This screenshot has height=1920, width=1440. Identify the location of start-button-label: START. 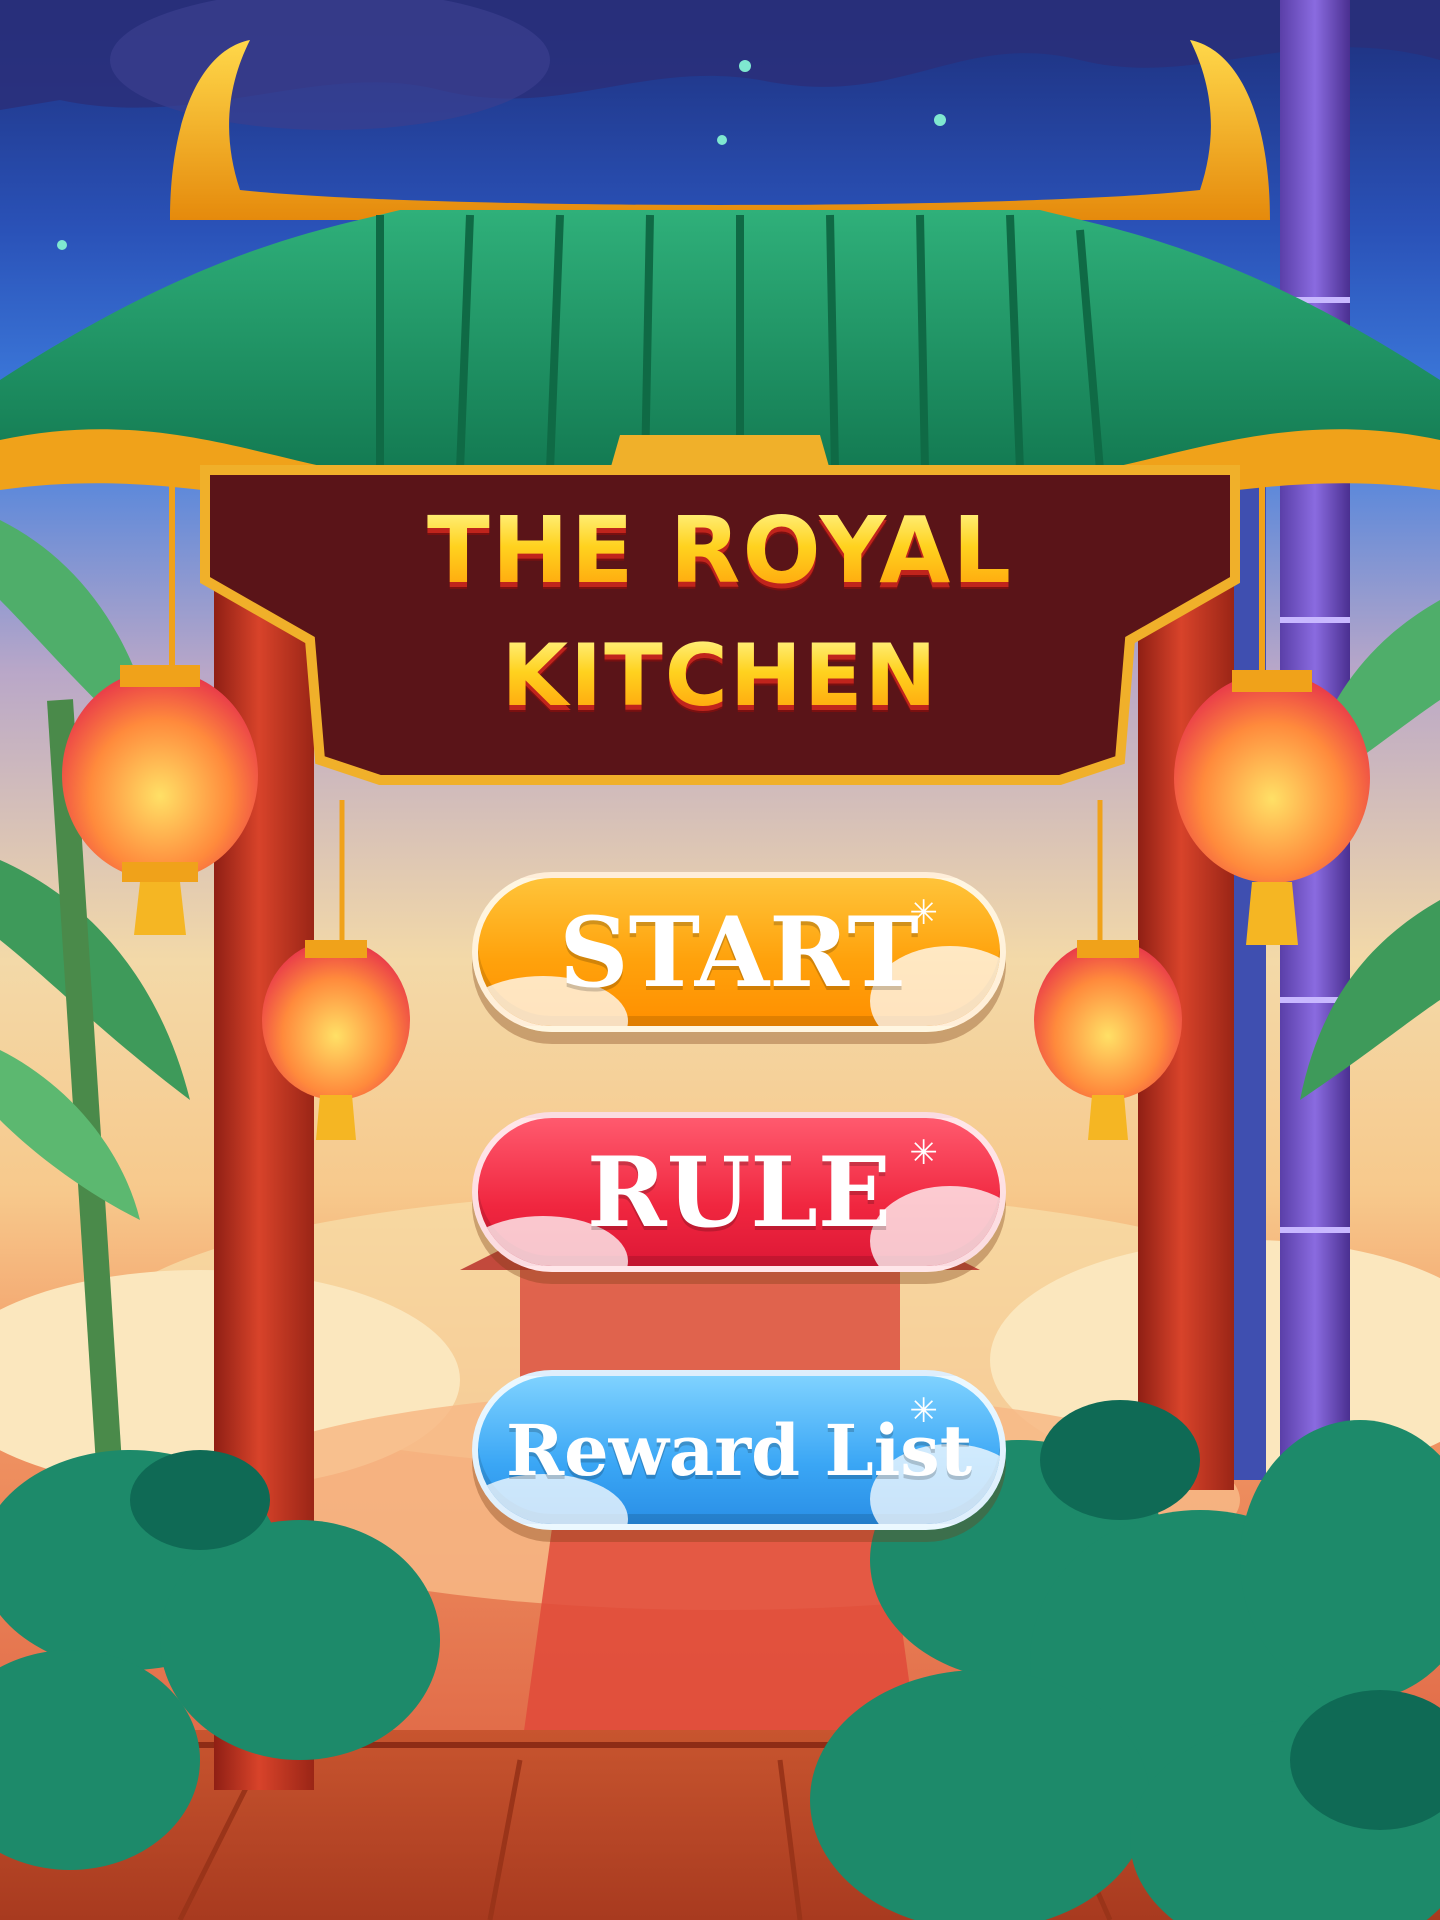
(739, 952).